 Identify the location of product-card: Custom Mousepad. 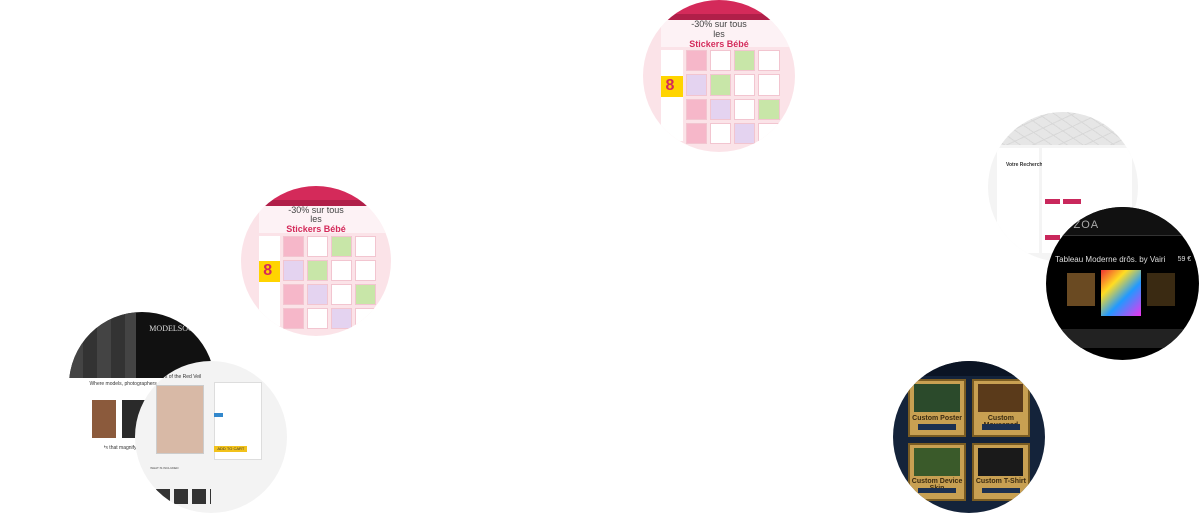
(1001, 408).